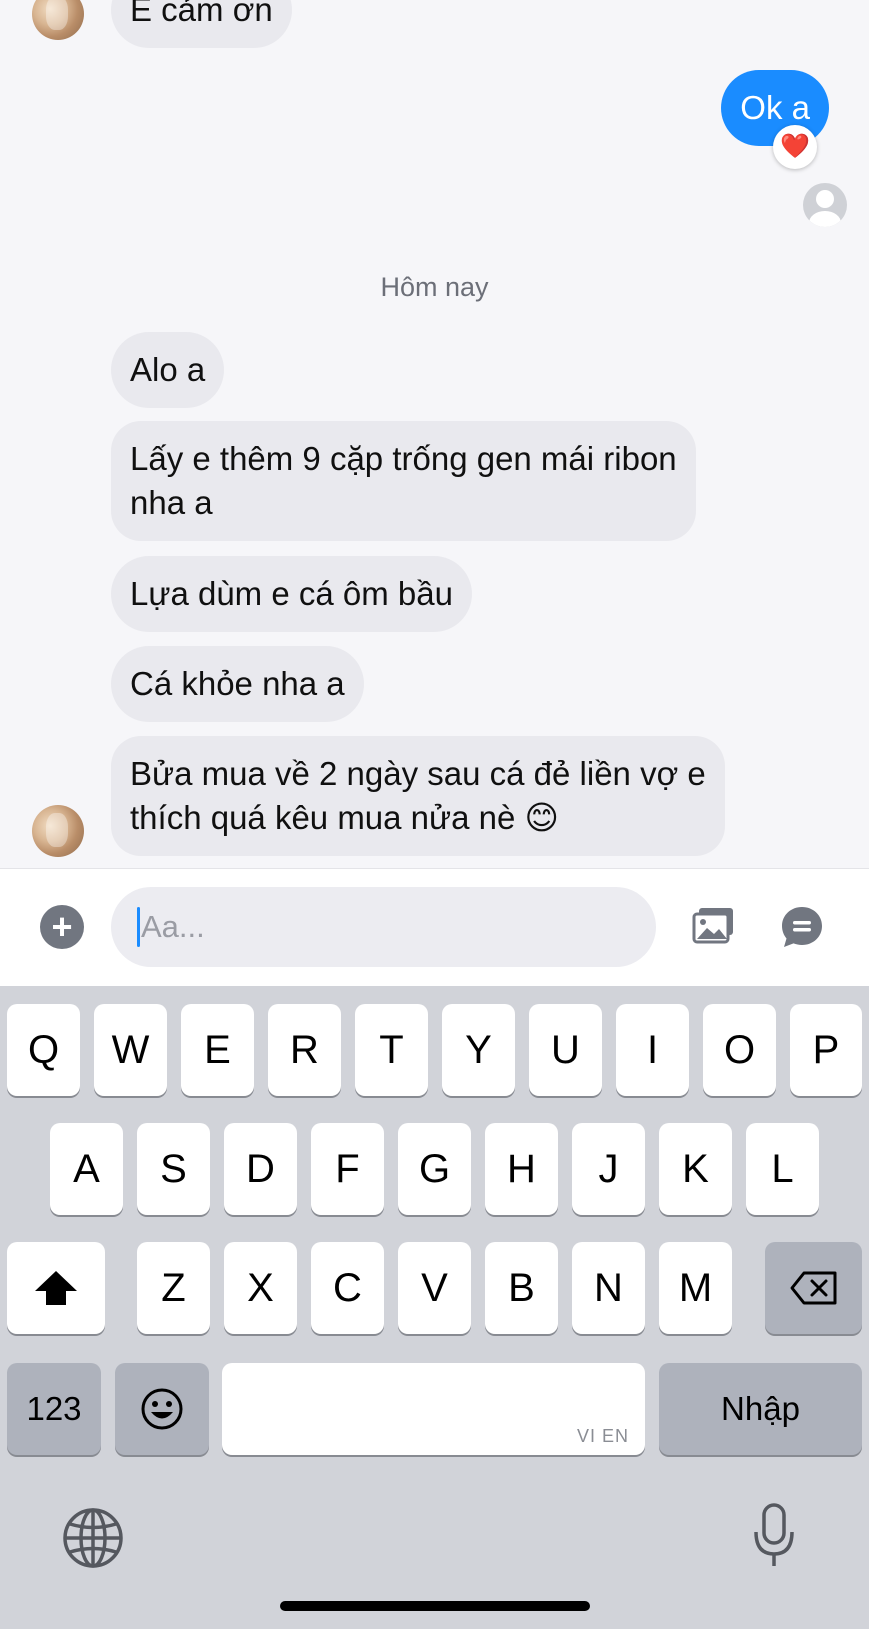 This screenshot has width=869, height=1629. I want to click on emoji-key, so click(162, 1409).